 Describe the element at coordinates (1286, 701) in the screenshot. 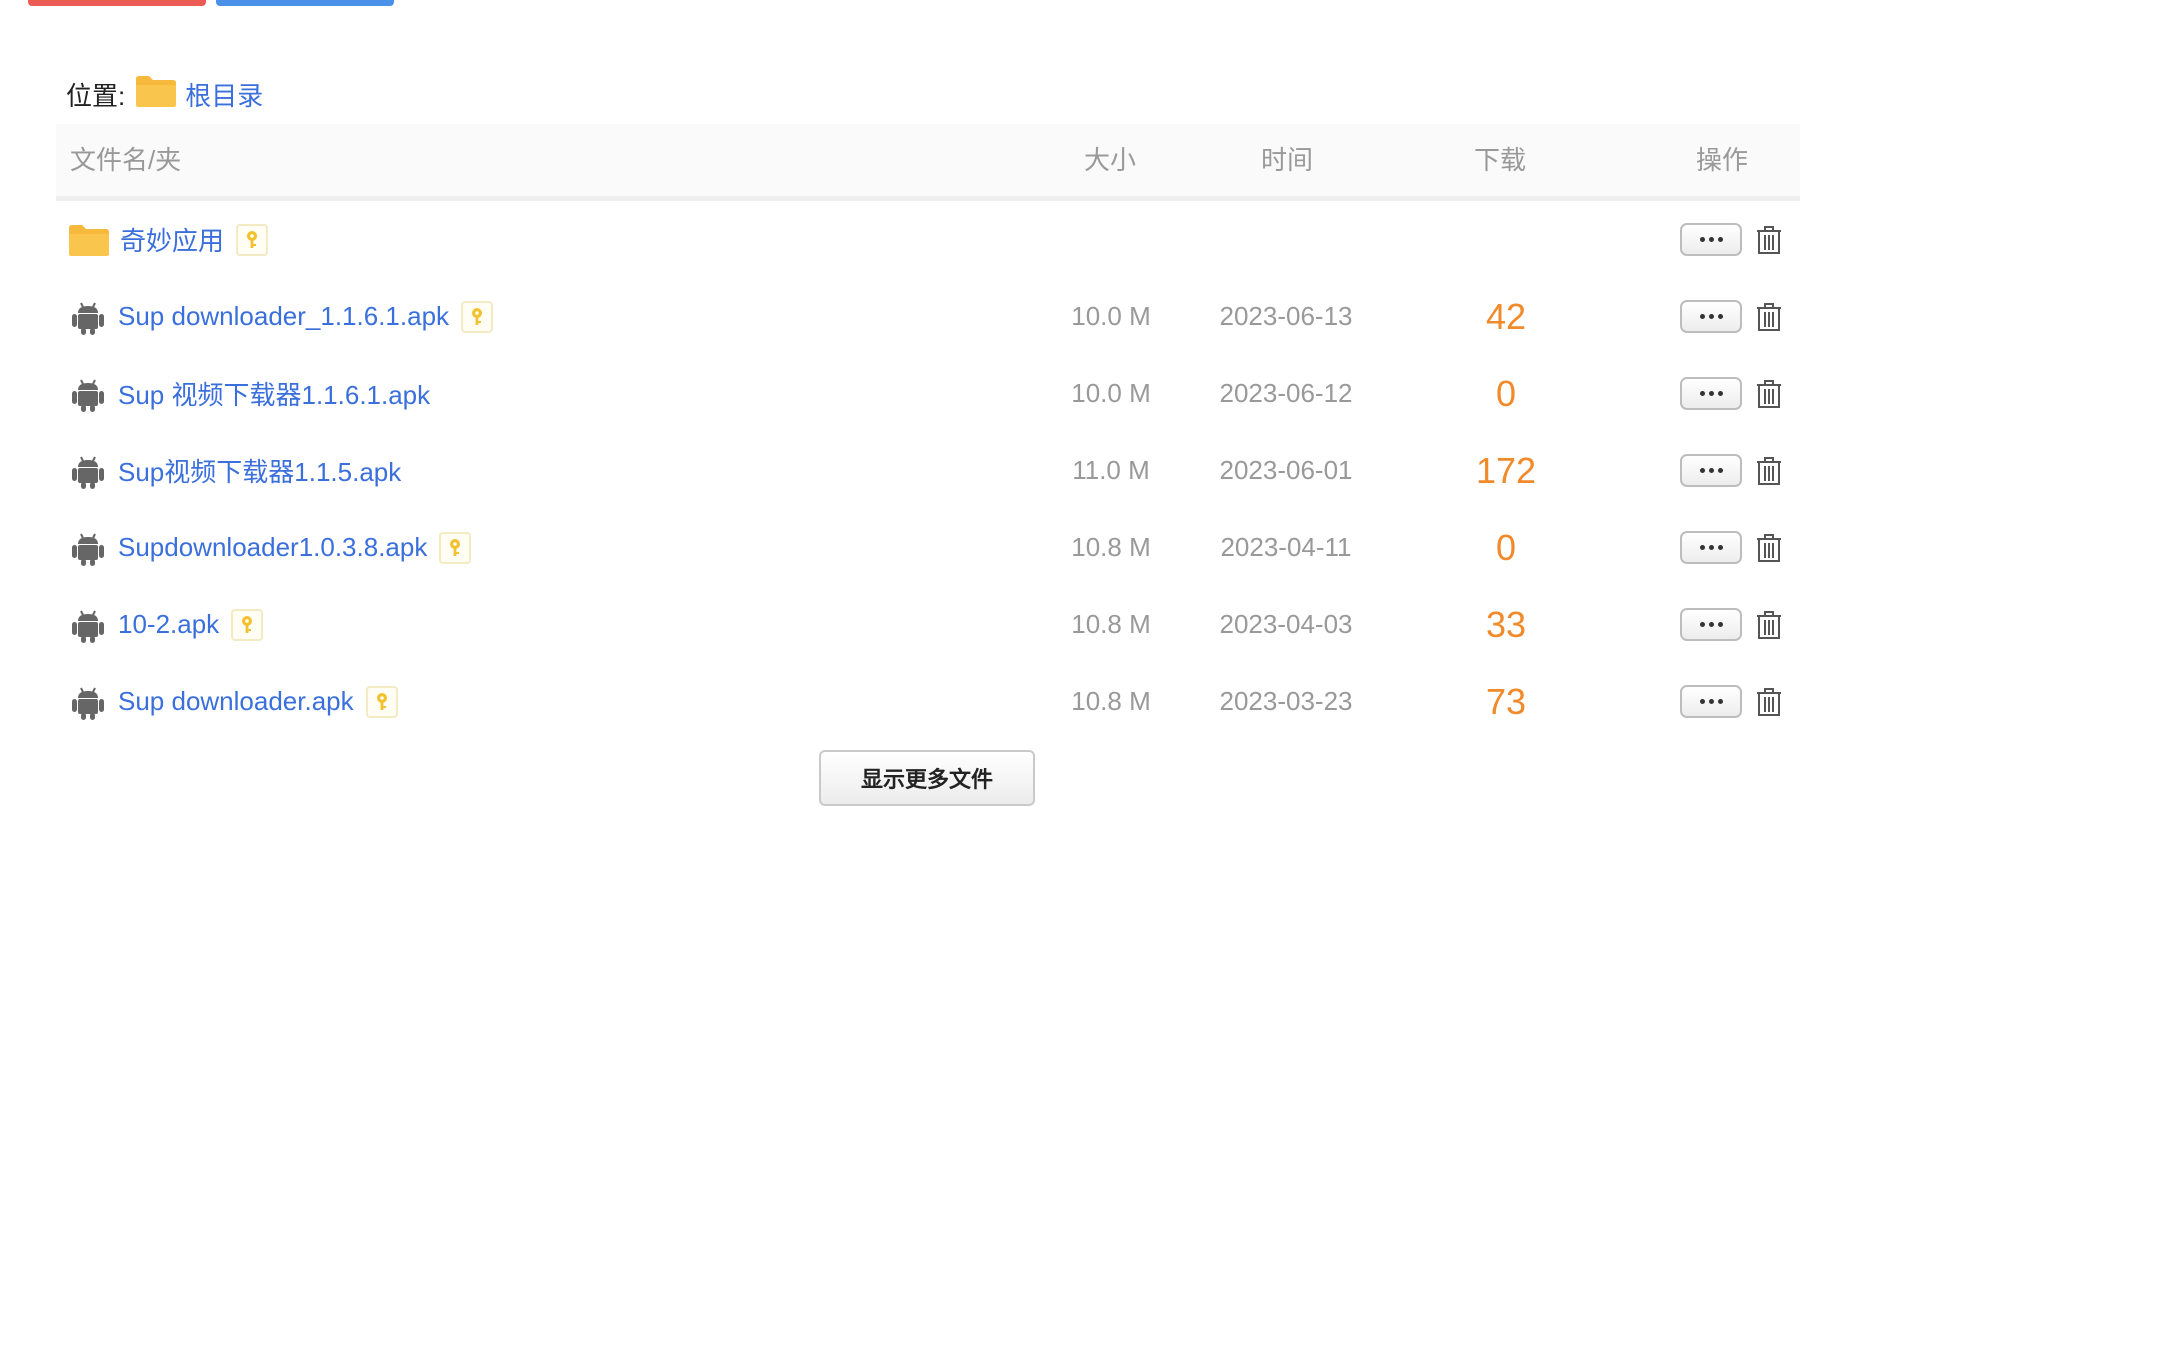

I see `file-time: 2023-03-23` at that location.